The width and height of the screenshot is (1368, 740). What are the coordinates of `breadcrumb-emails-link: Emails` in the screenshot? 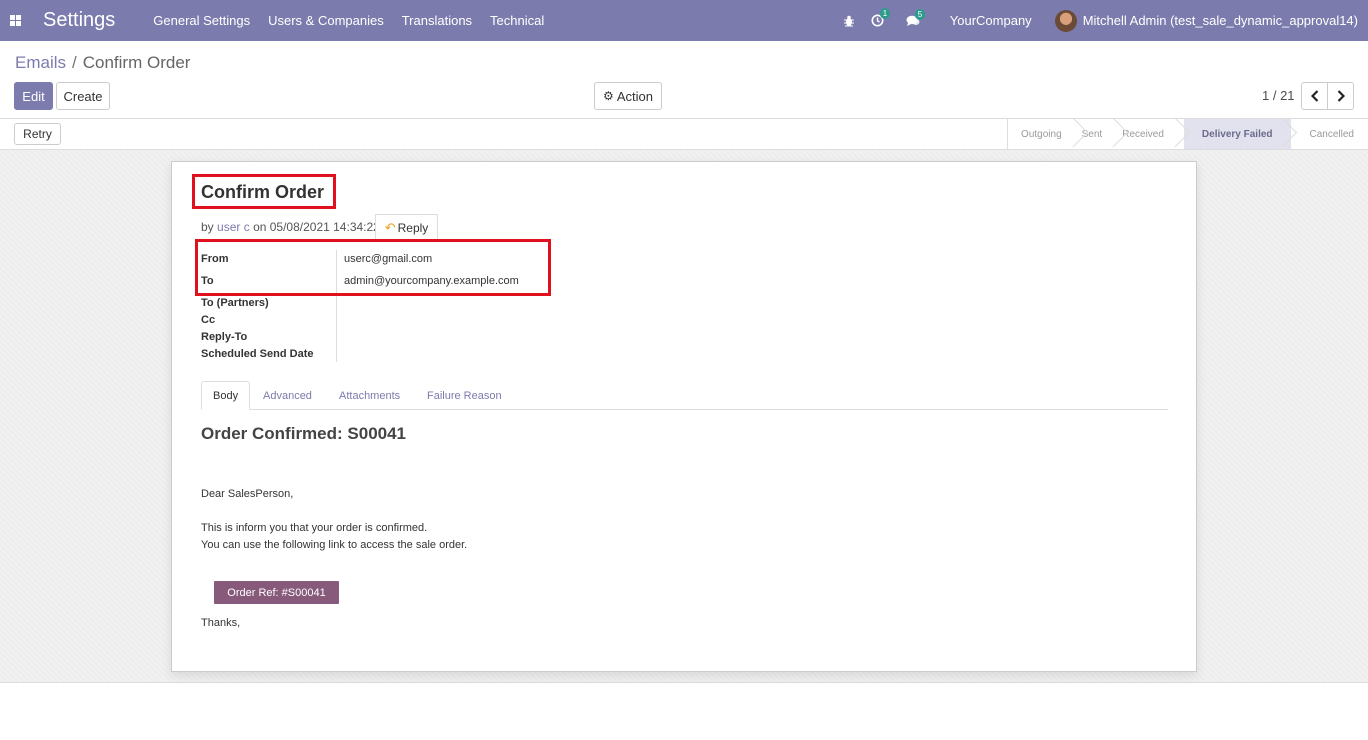 It's located at (40, 62).